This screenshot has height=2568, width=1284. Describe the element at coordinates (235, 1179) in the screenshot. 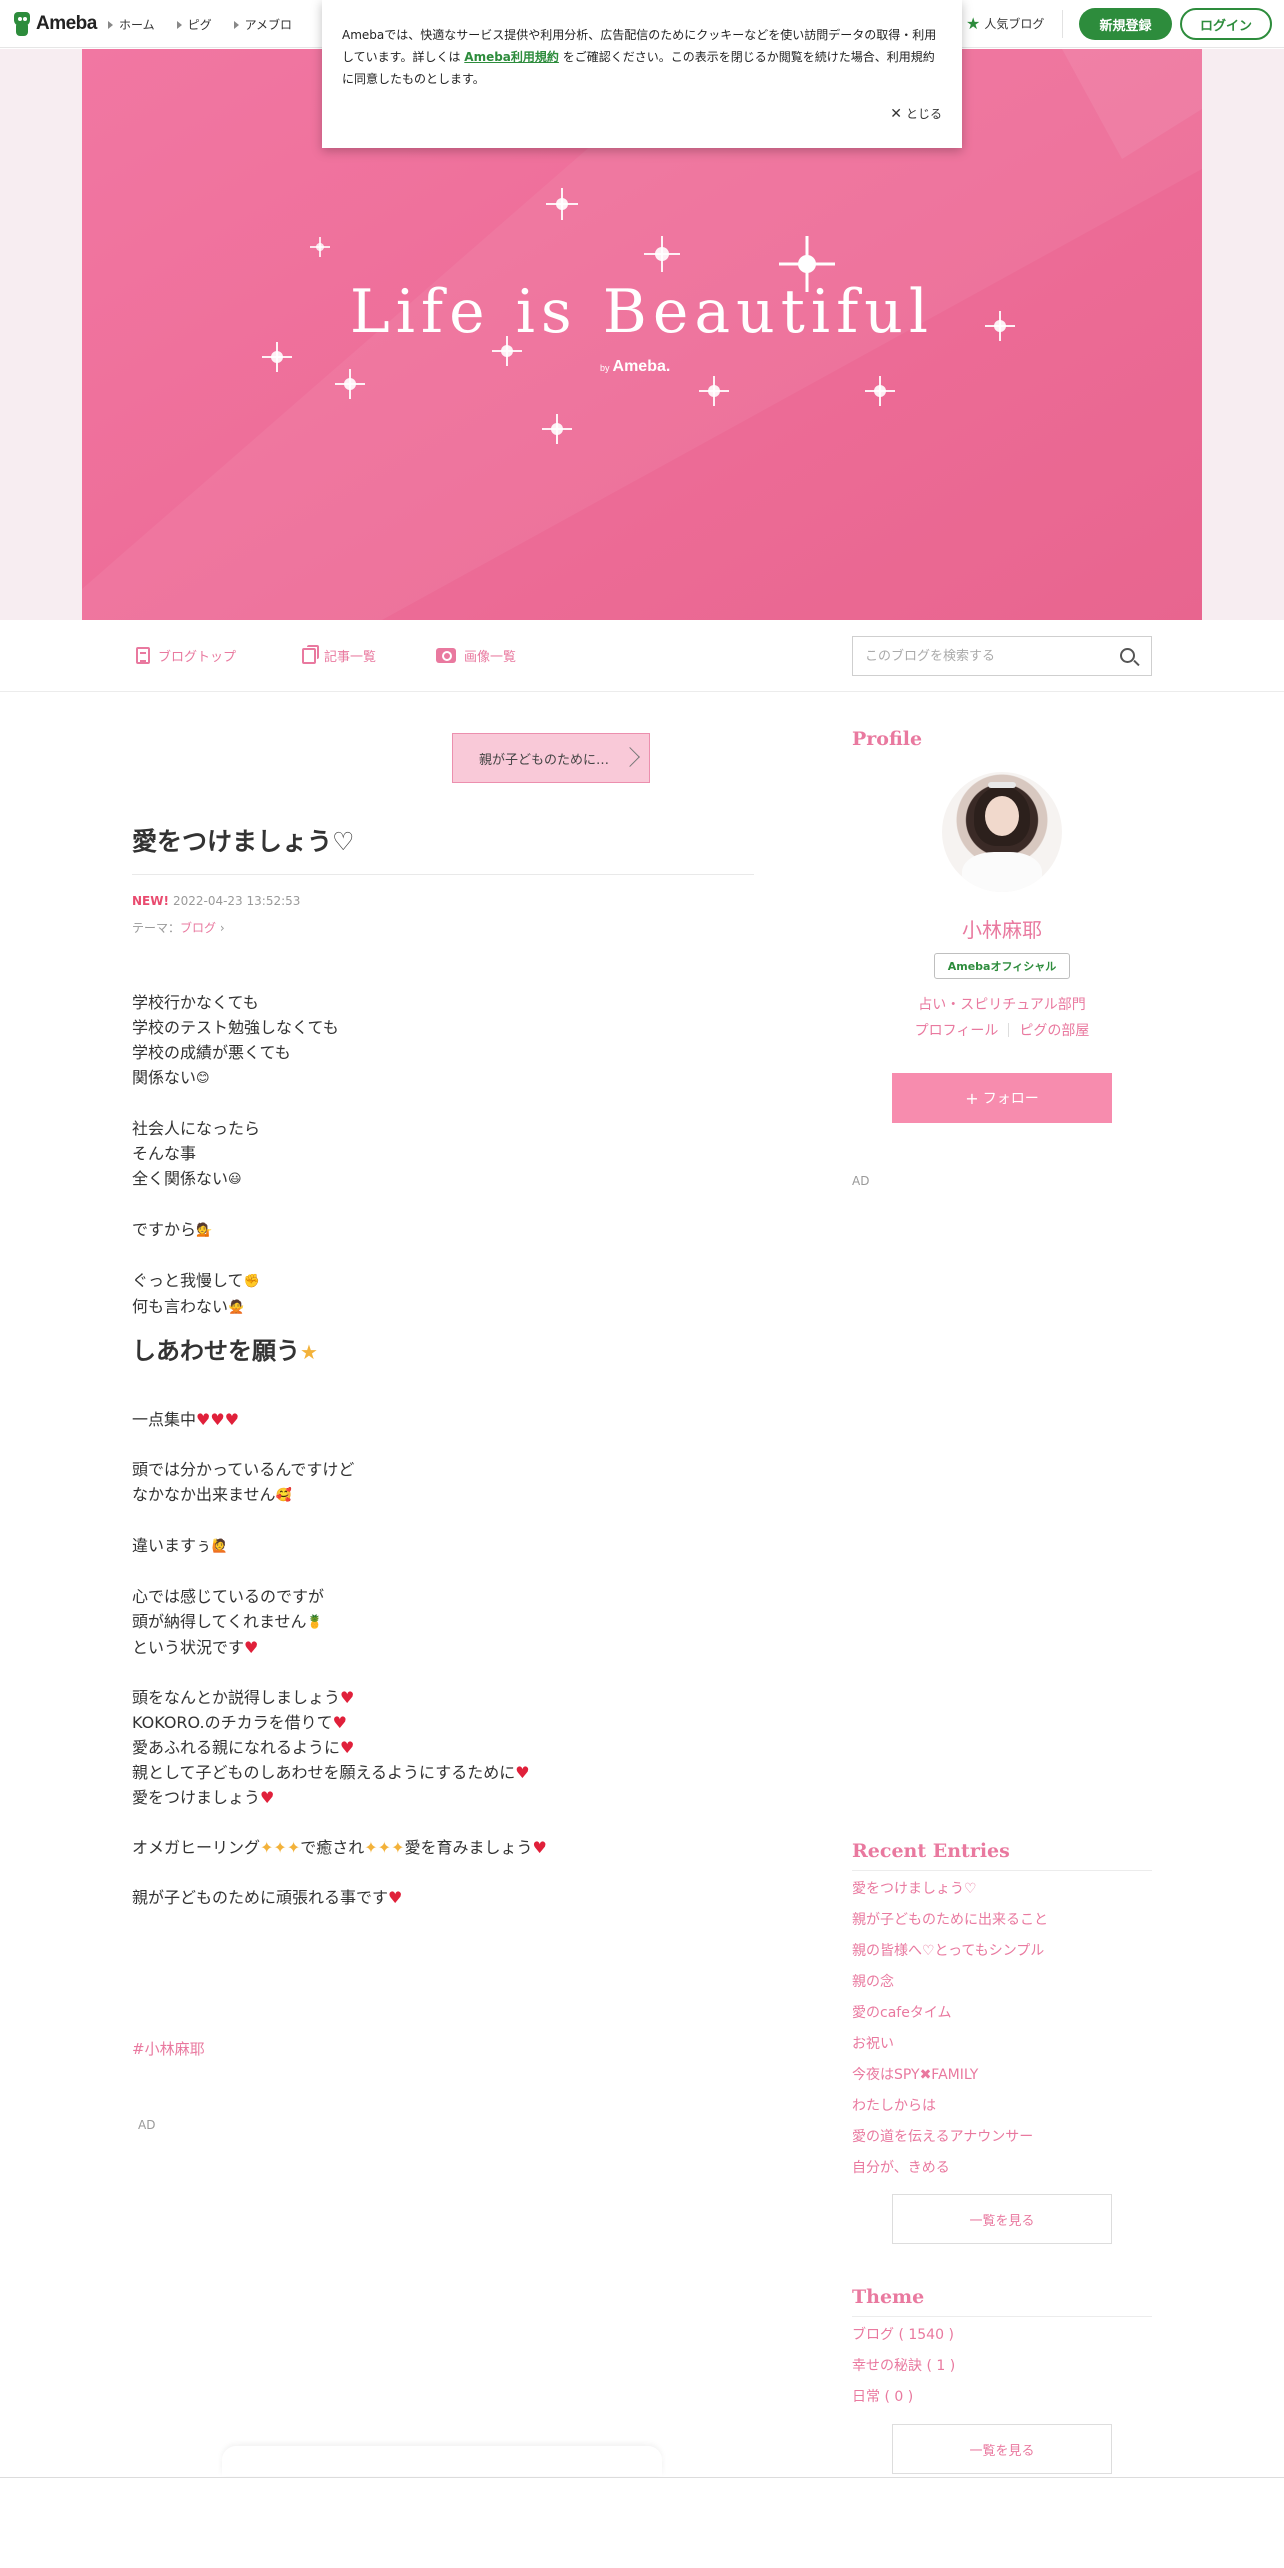

I see `grin-emoji-icon: 😃` at that location.